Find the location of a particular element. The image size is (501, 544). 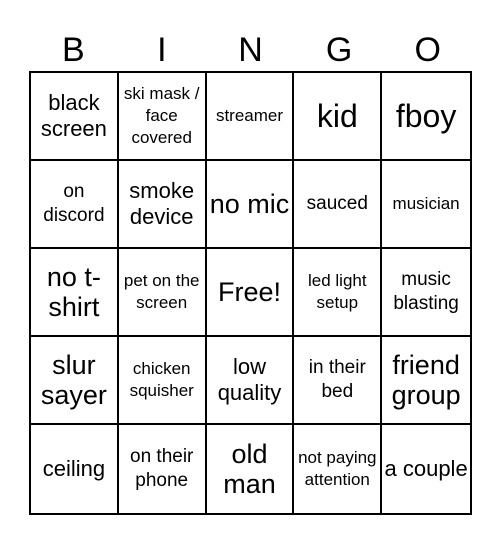

bingo-header: B I N G O is located at coordinates (250, 50).